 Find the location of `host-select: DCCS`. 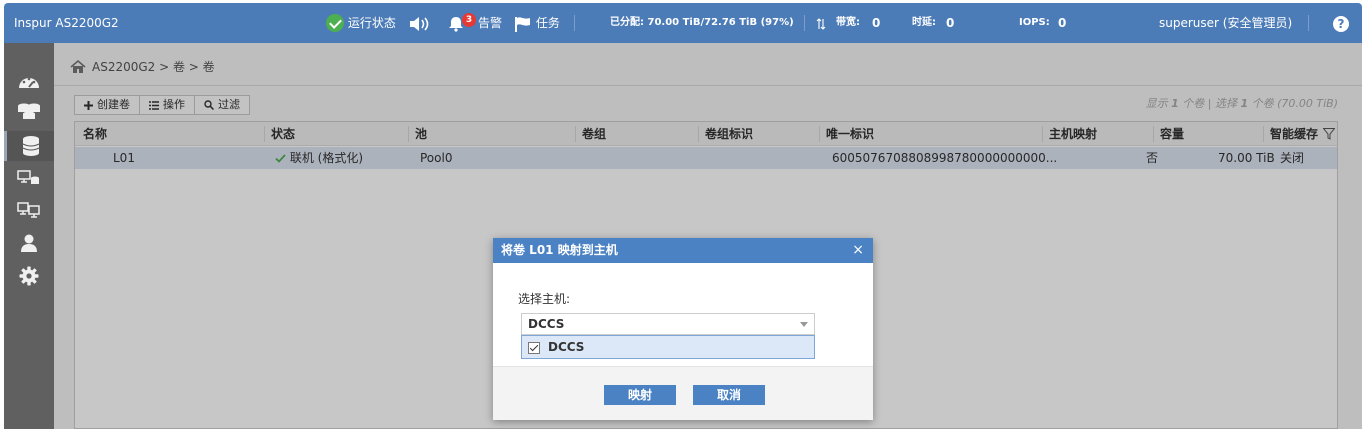

host-select: DCCS is located at coordinates (668, 324).